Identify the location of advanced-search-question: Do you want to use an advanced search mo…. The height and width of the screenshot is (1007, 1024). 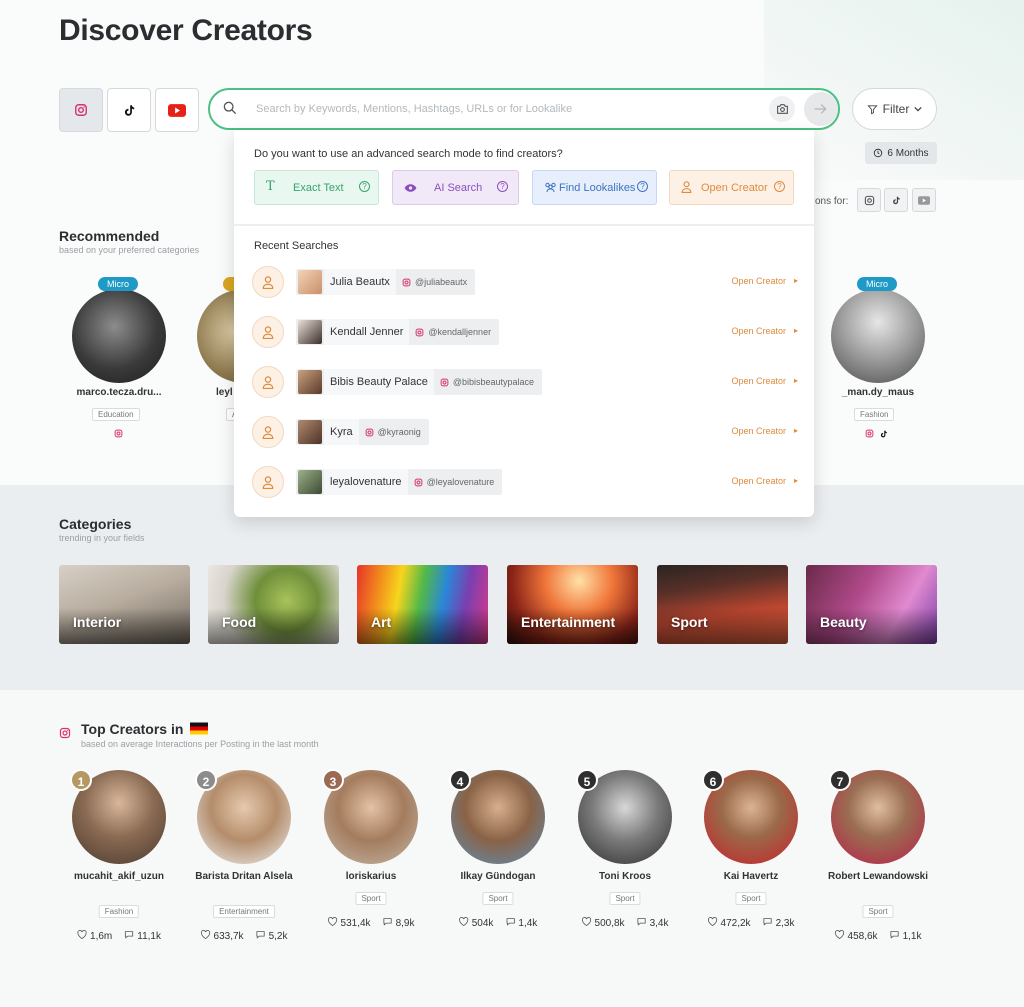
(408, 154).